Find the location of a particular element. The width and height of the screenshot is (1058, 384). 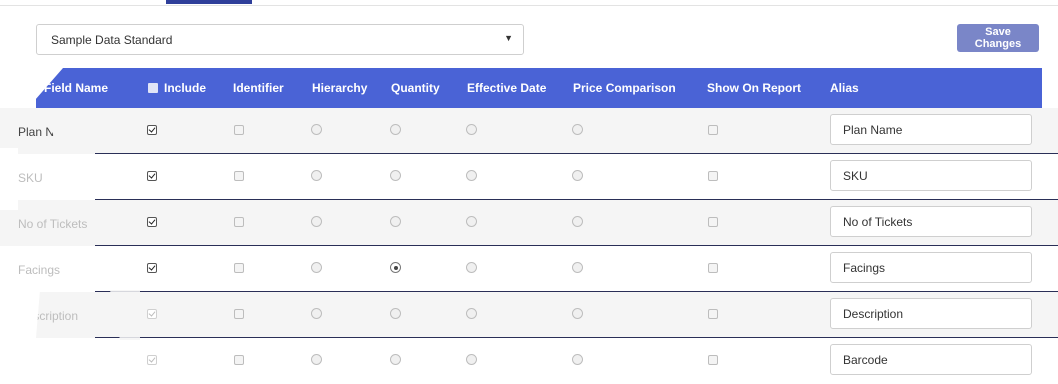

top-divider is located at coordinates (529, 5).